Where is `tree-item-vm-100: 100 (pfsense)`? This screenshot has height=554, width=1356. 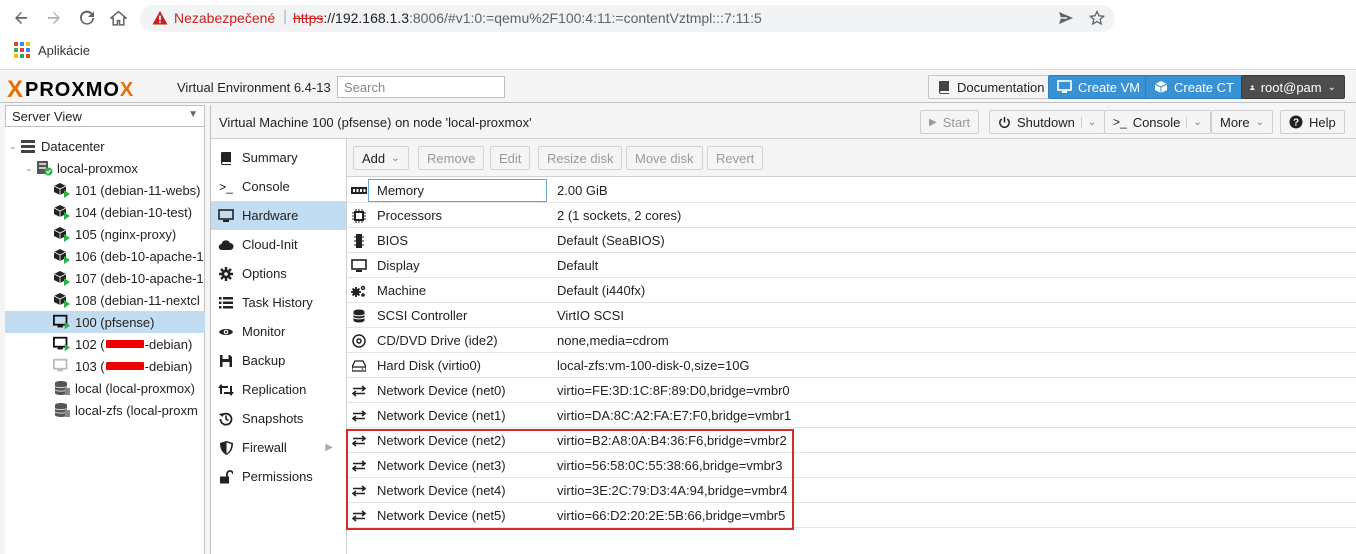 tree-item-vm-100: 100 (pfsense) is located at coordinates (105, 322).